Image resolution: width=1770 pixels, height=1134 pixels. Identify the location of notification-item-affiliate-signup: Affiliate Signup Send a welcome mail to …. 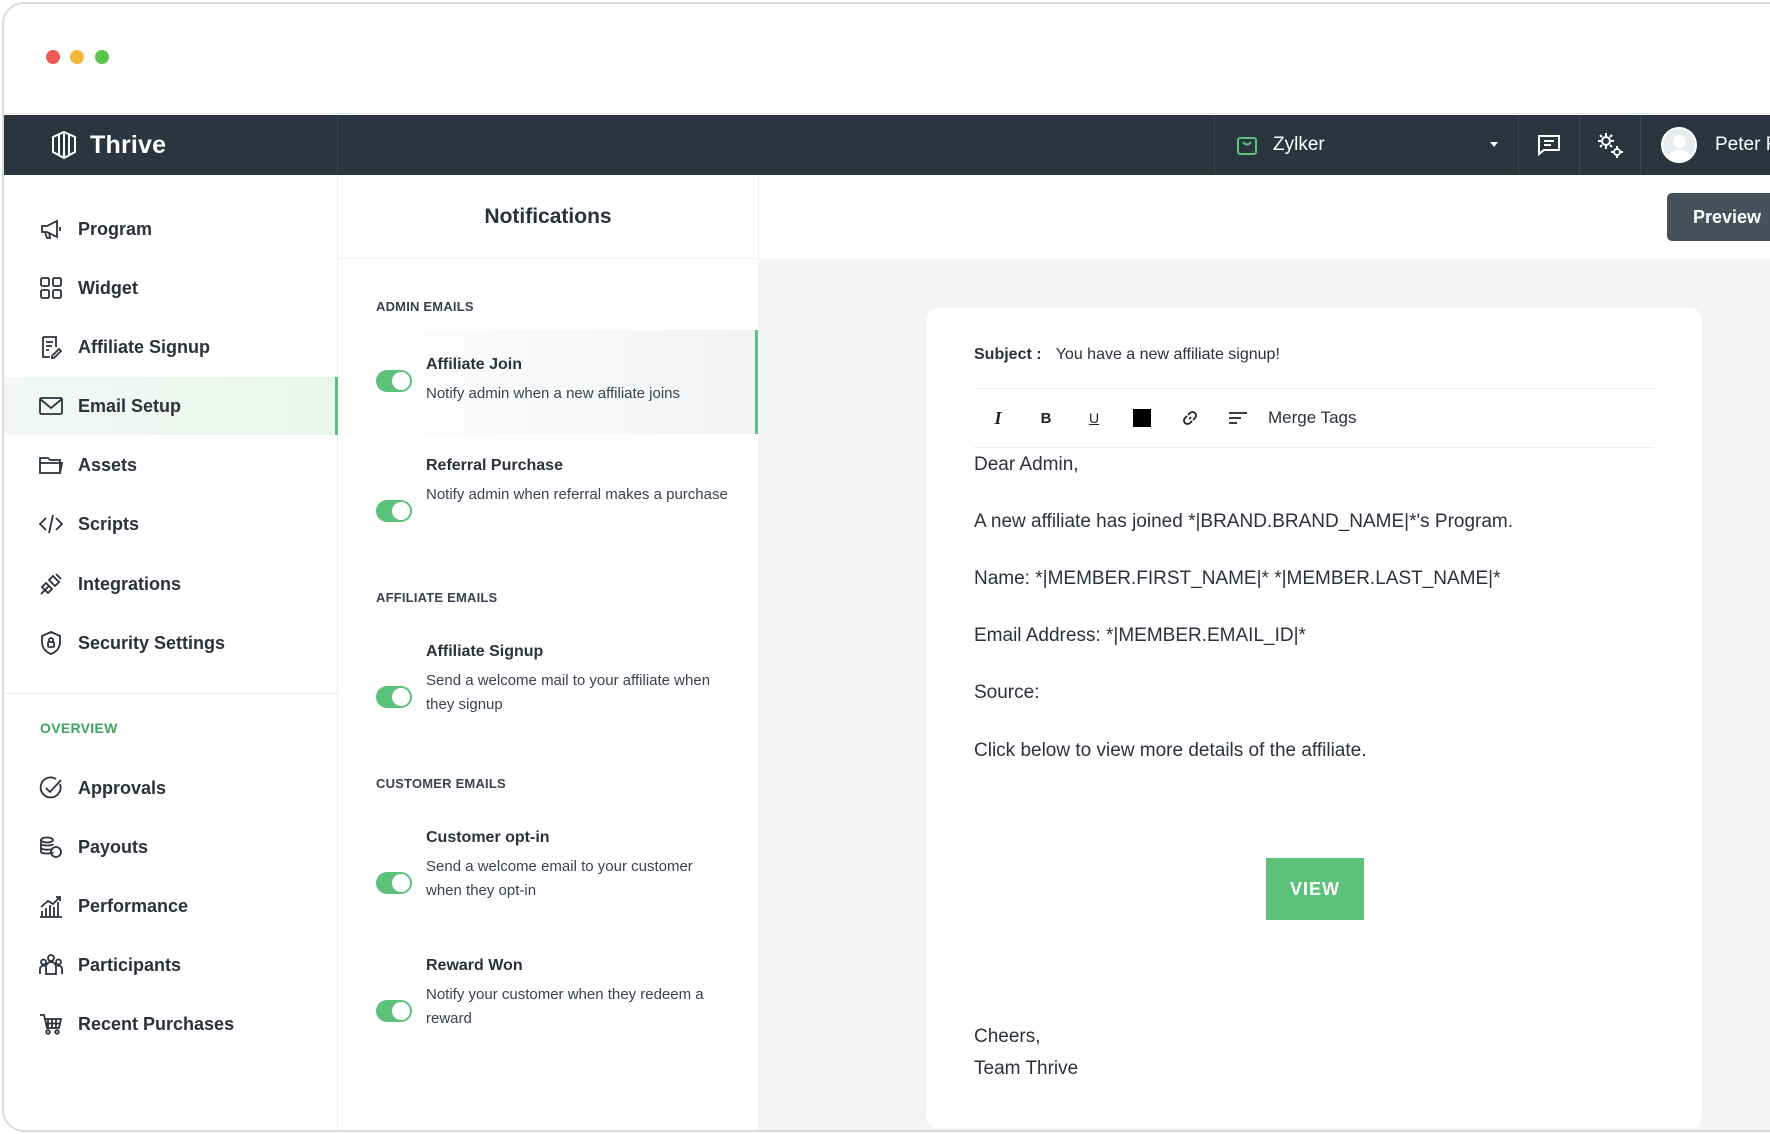
(548, 693).